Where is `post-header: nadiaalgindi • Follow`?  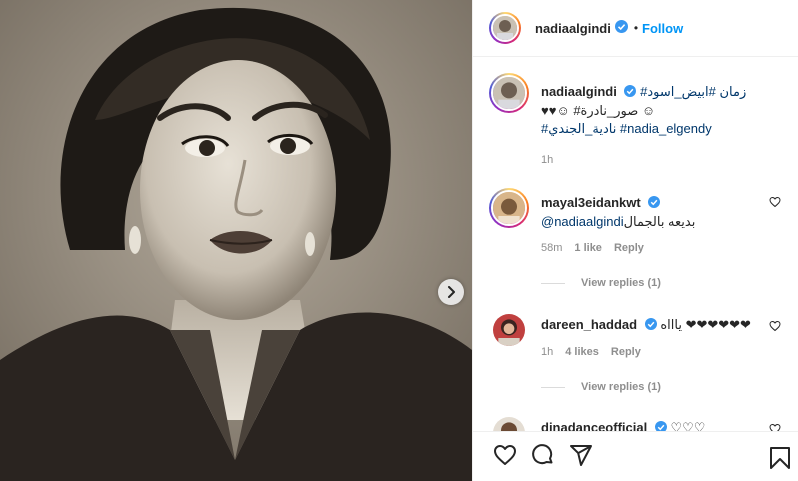
post-header: nadiaalgindi • Follow is located at coordinates (635, 28).